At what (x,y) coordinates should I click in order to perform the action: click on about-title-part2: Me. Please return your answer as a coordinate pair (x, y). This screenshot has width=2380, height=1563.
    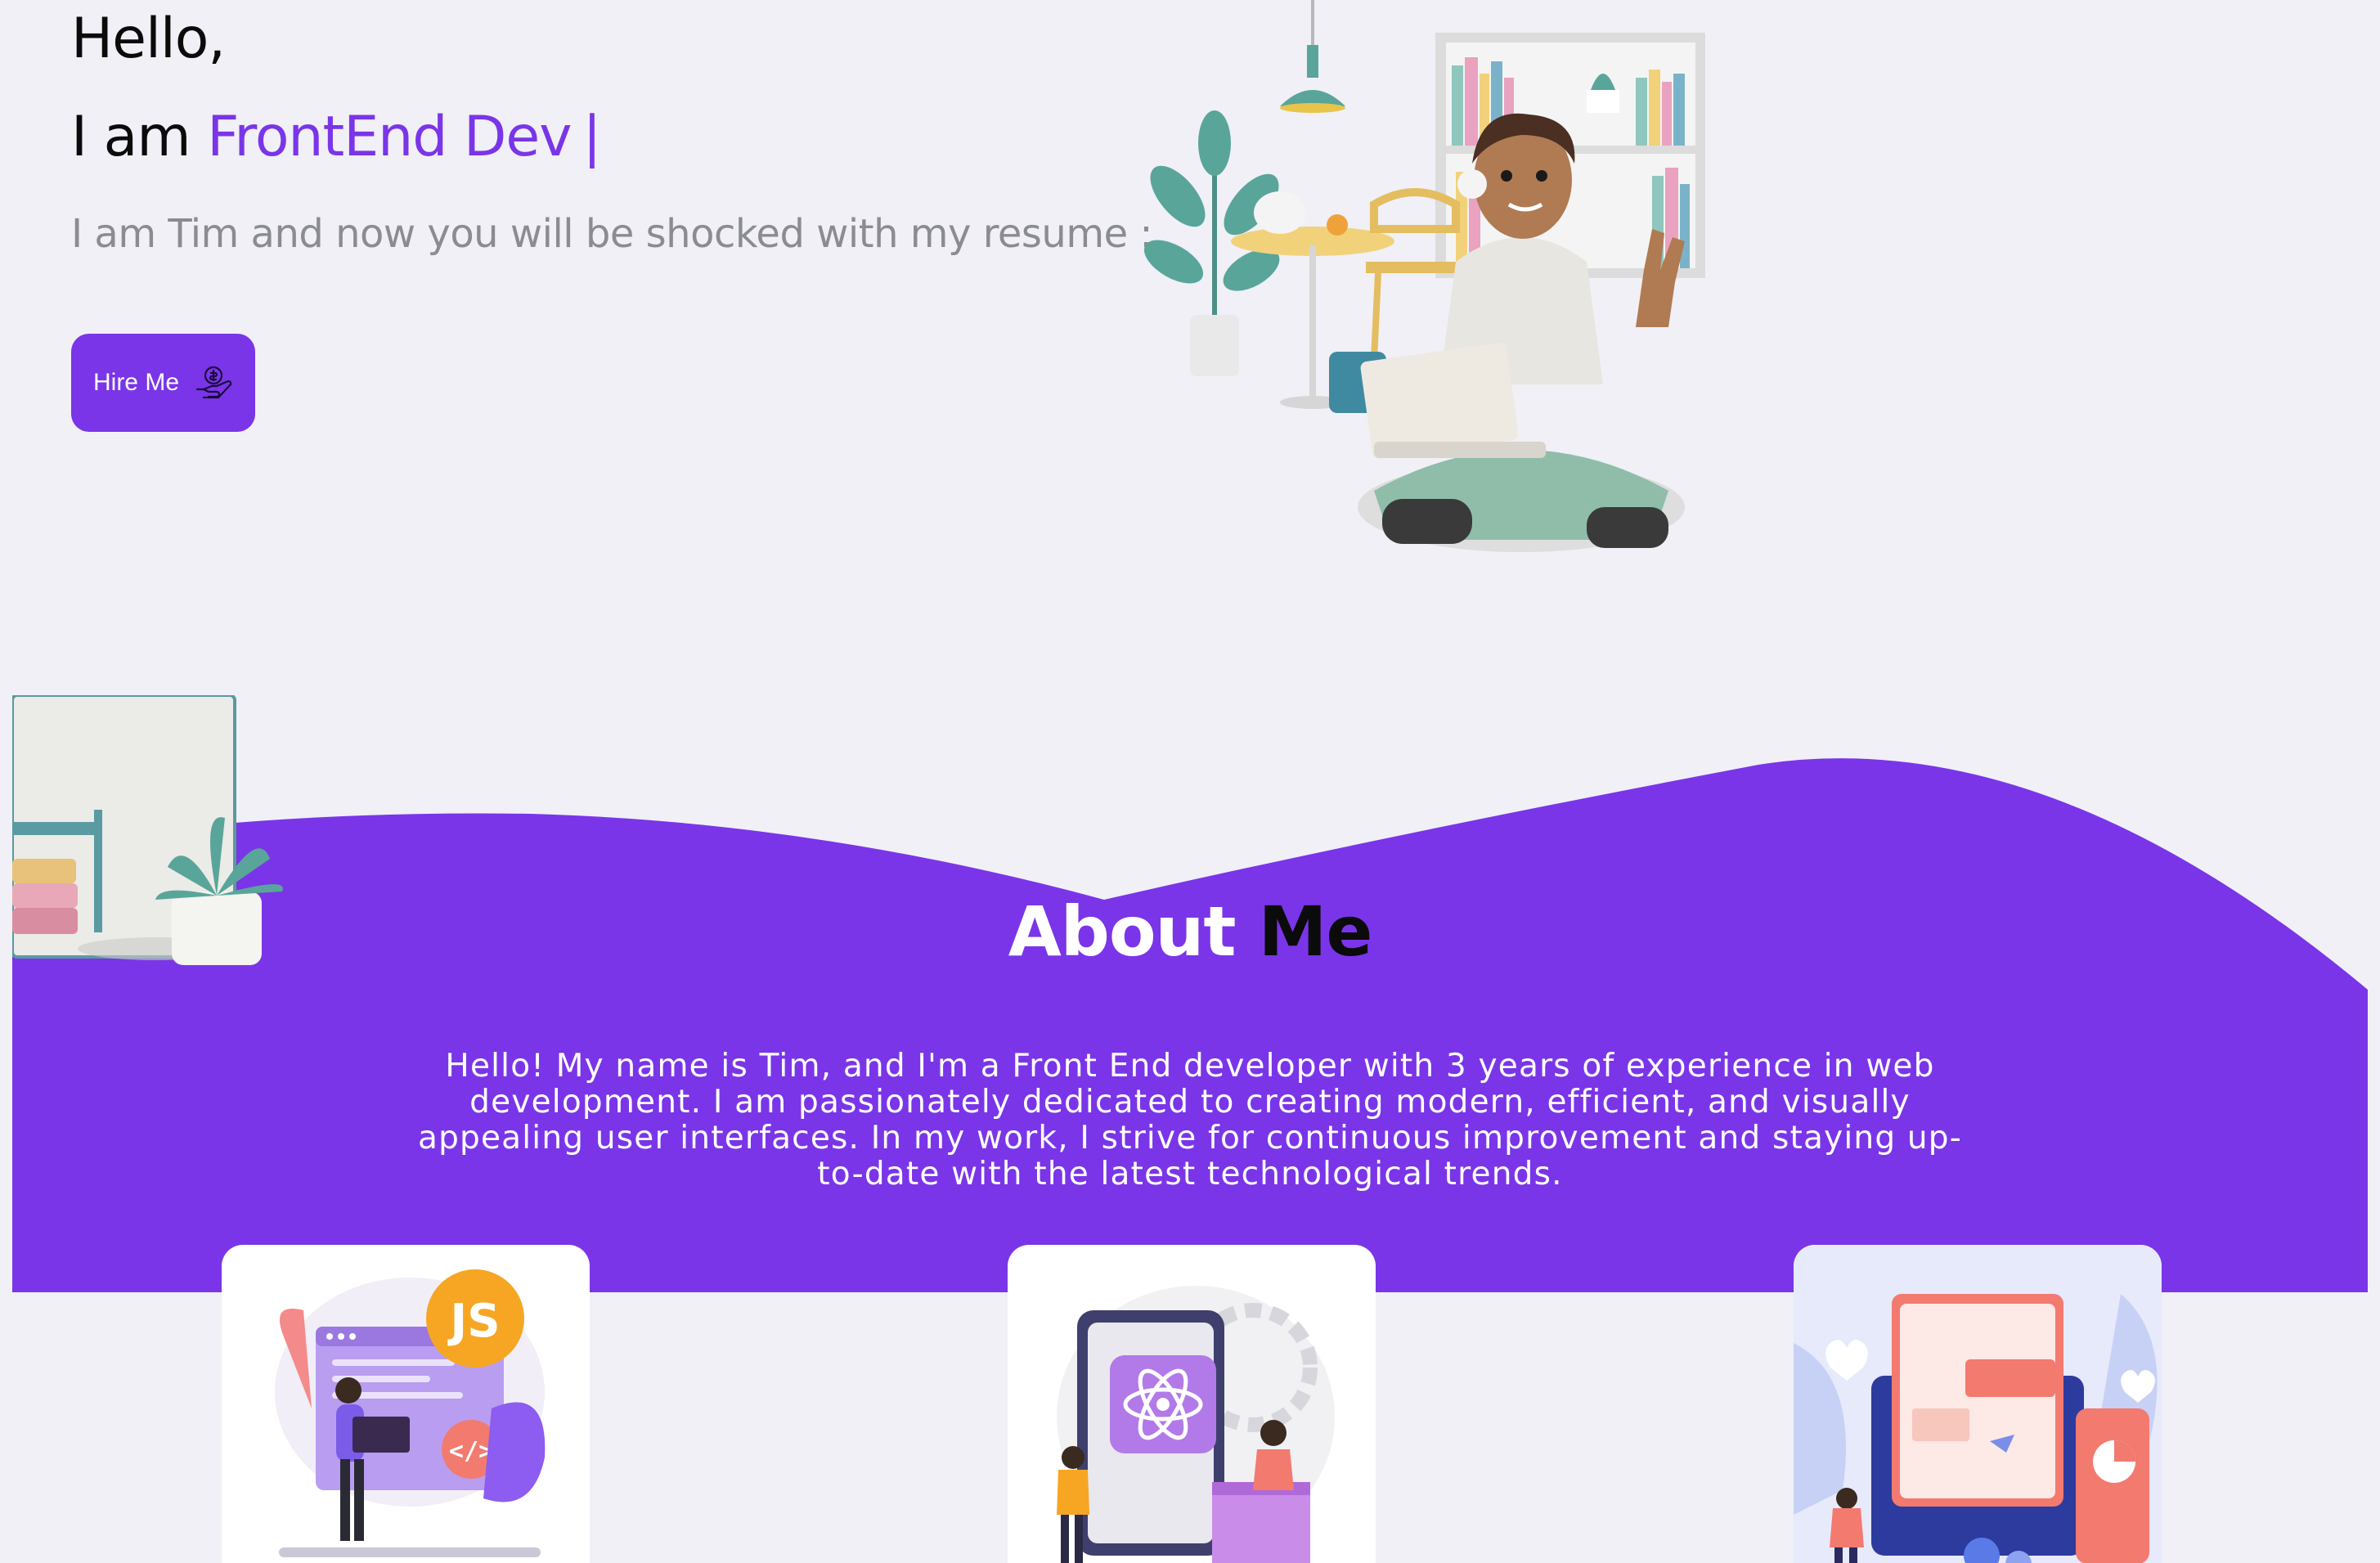
    Looking at the image, I should click on (1315, 932).